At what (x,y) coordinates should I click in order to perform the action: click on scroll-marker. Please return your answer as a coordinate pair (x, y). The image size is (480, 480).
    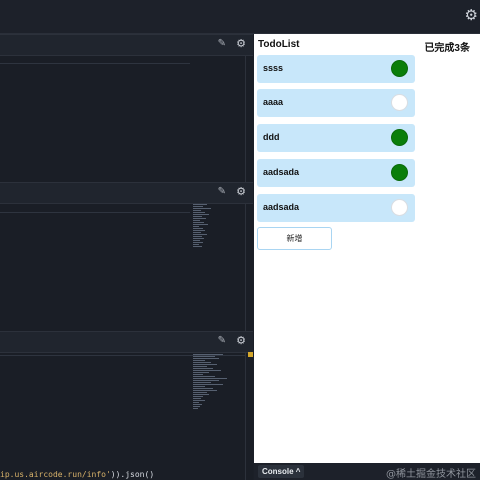
    Looking at the image, I should click on (250, 354).